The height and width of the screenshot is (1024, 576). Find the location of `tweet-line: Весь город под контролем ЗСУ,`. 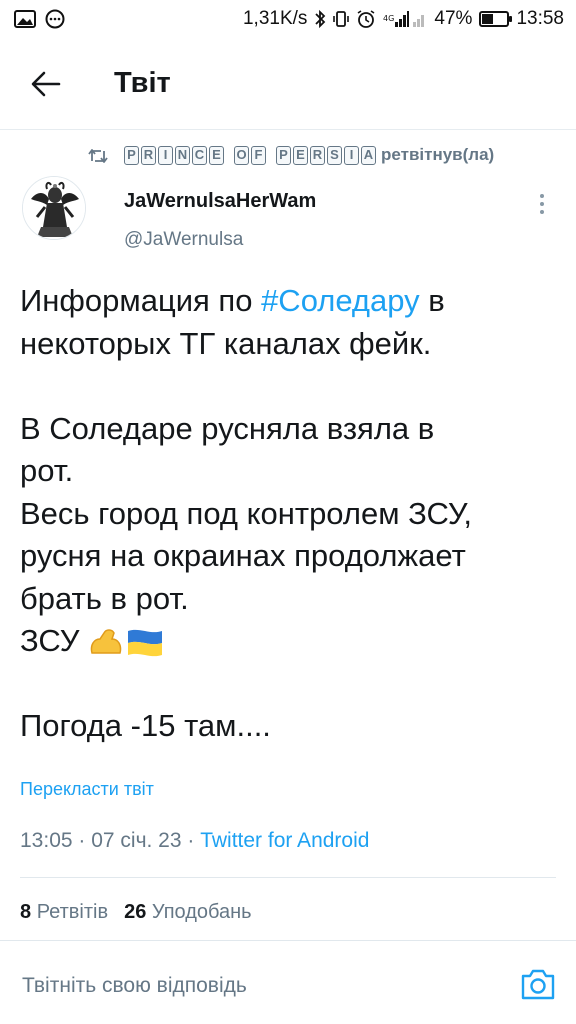

tweet-line: Весь город под контролем ЗСУ, is located at coordinates (246, 513).